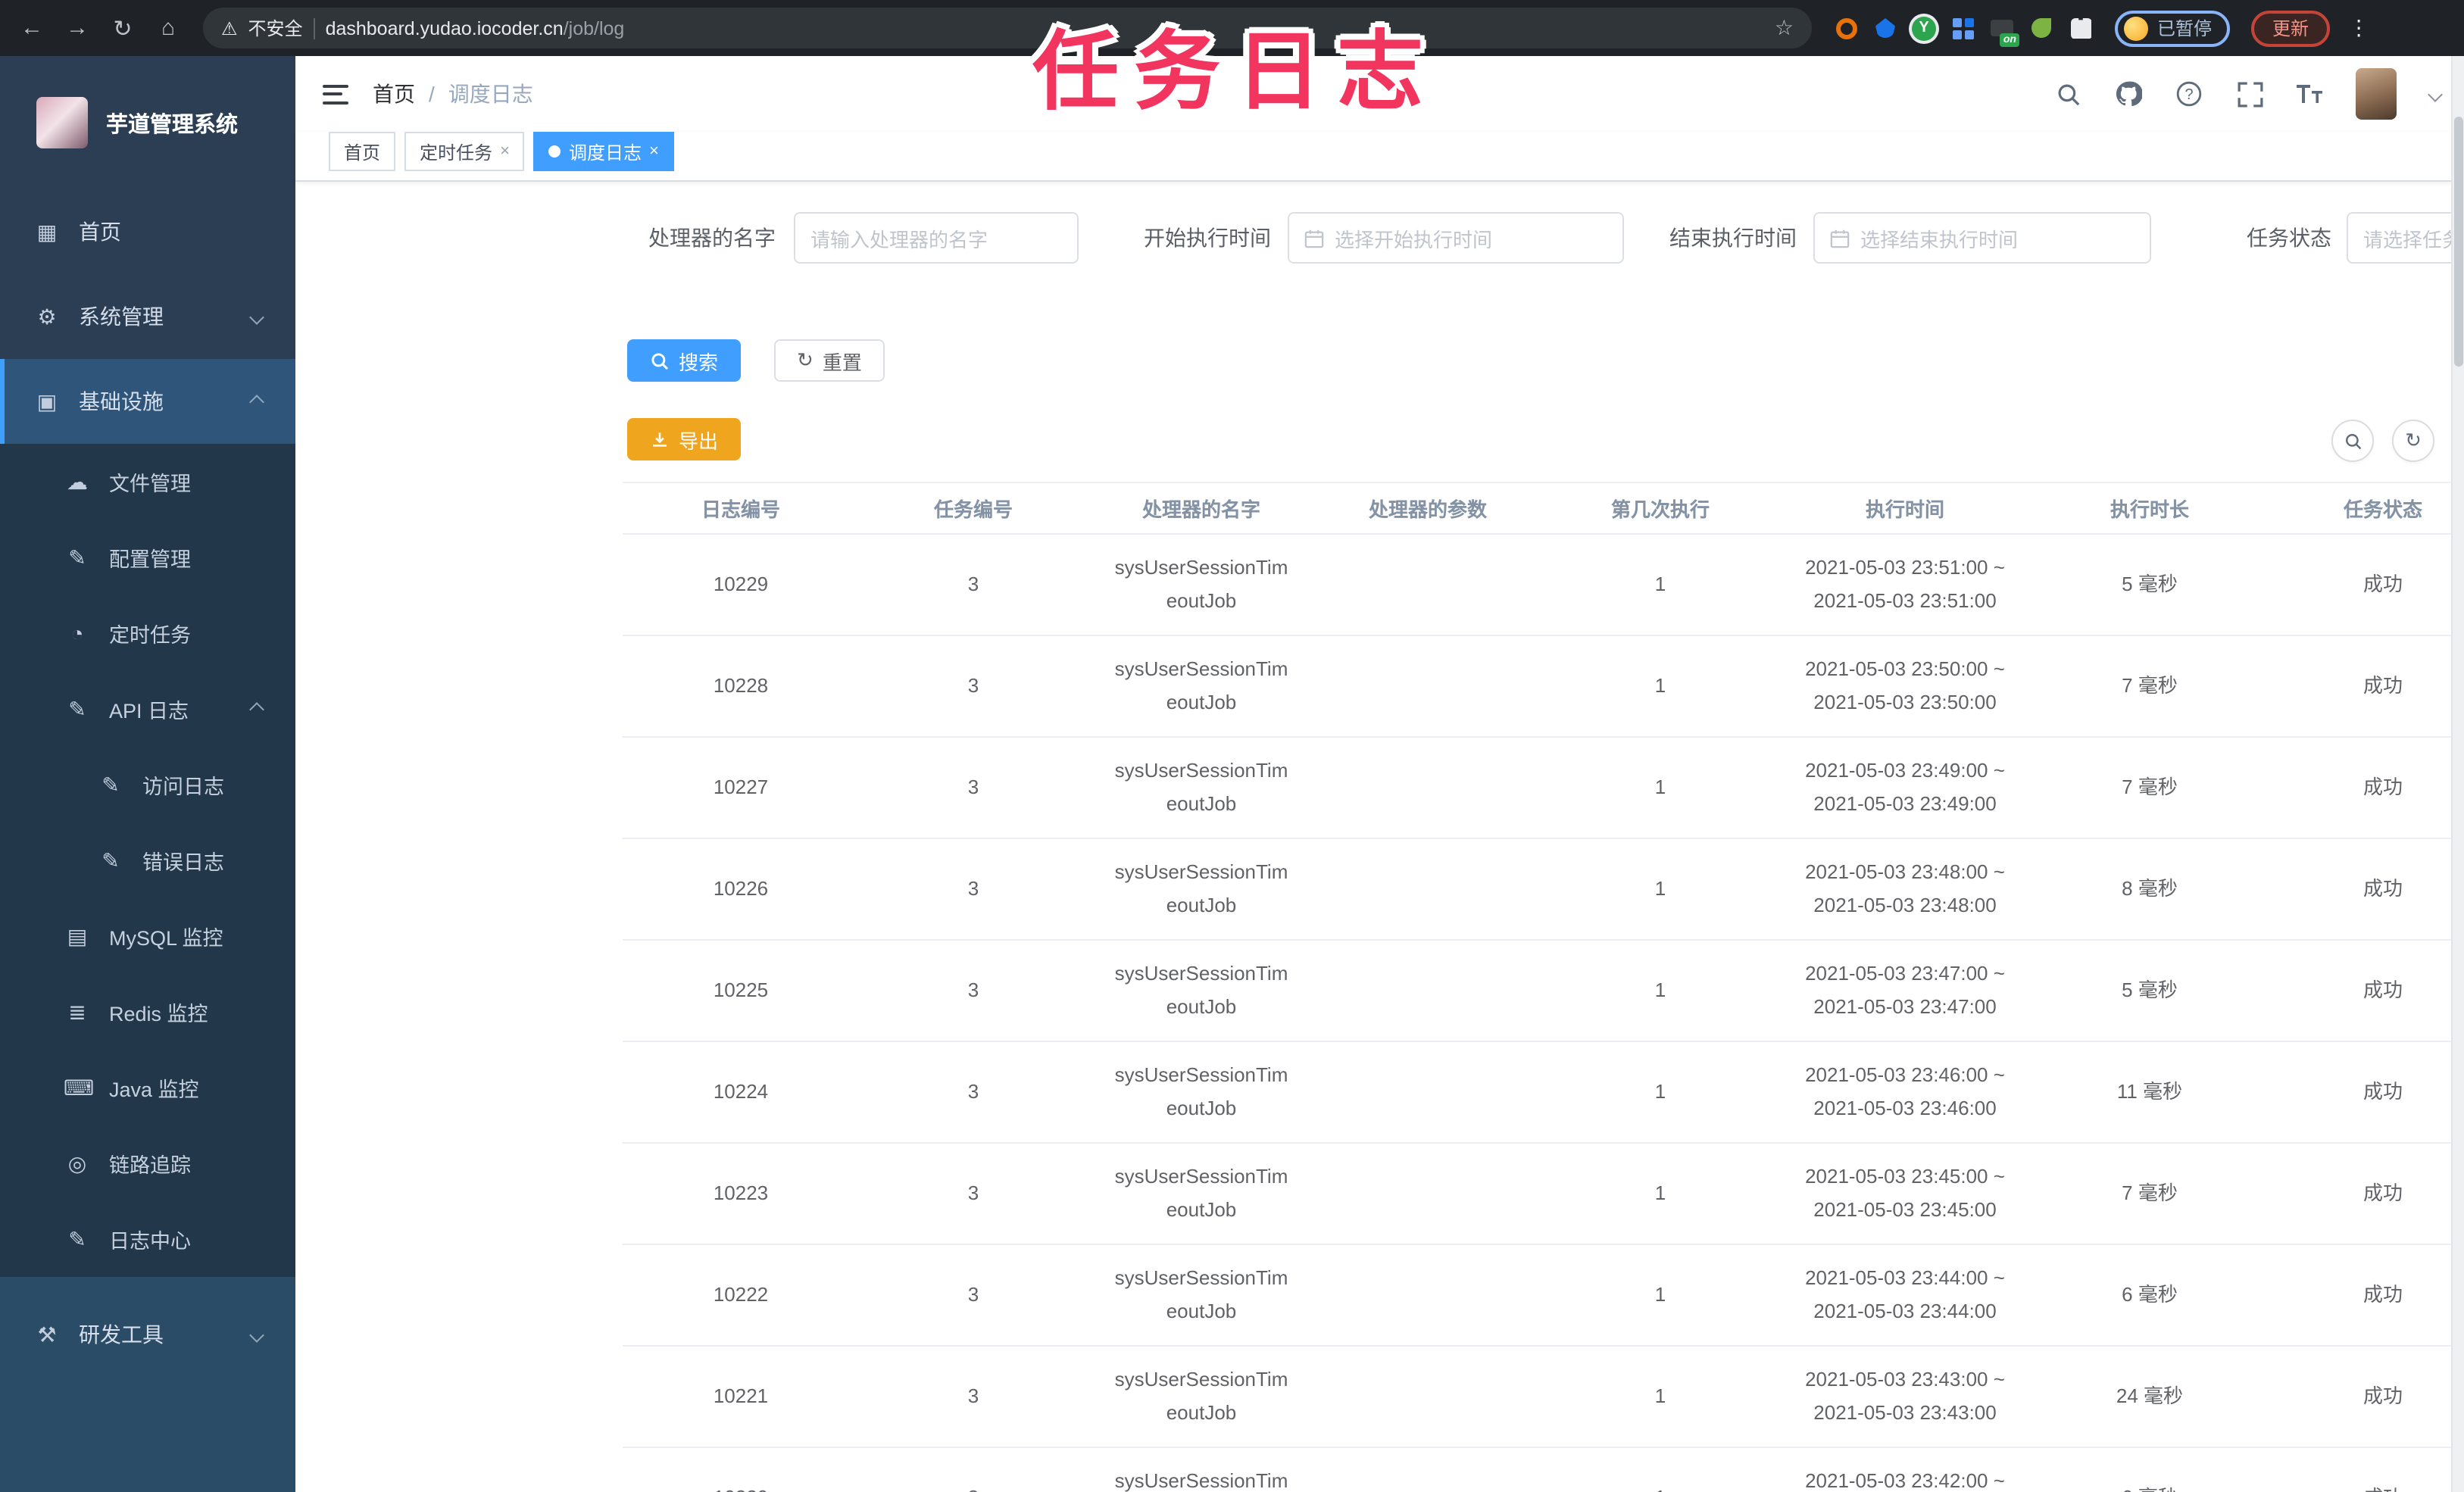 Image resolution: width=2464 pixels, height=1492 pixels. Describe the element at coordinates (2366, 1194) in the screenshot. I see `table-cell: 成功` at that location.